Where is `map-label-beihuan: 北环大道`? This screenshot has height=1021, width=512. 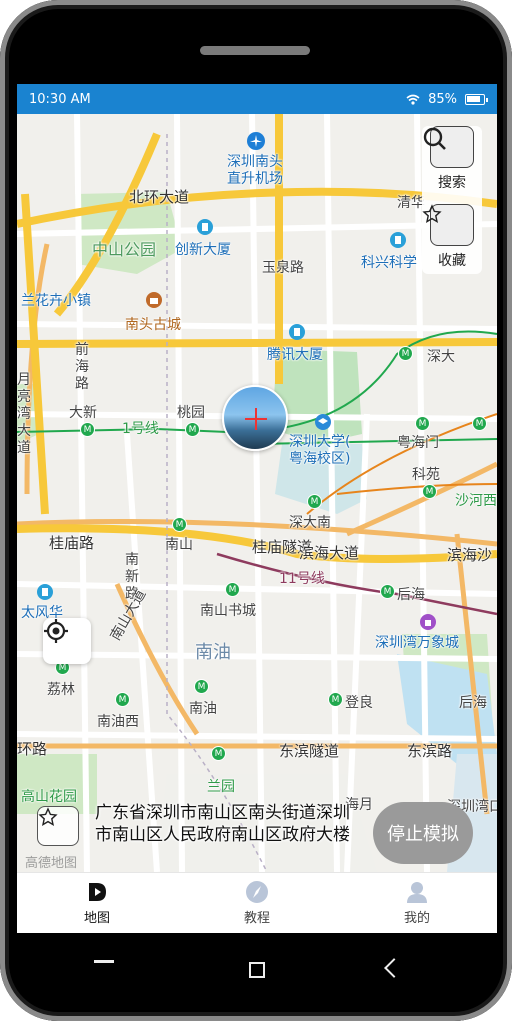 map-label-beihuan: 北环大道 is located at coordinates (159, 197).